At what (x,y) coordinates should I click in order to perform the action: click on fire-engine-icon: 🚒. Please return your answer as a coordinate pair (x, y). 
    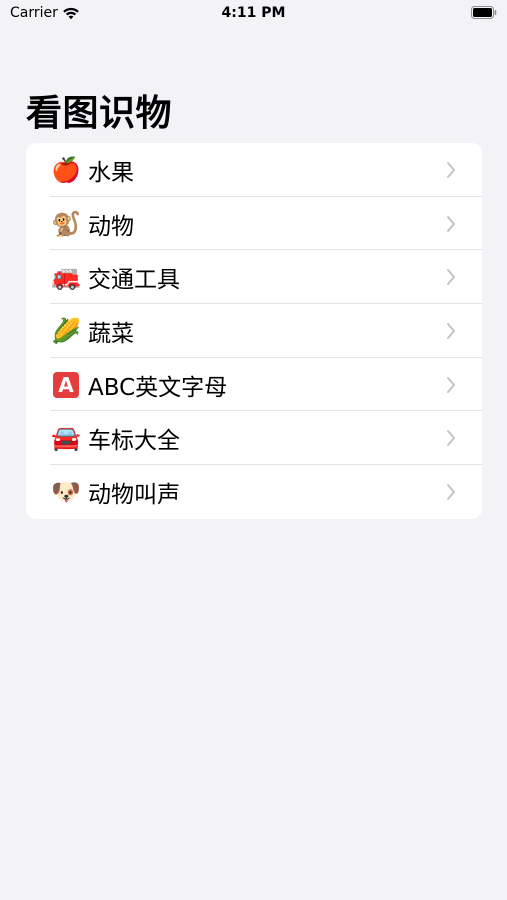
    Looking at the image, I should click on (66, 277).